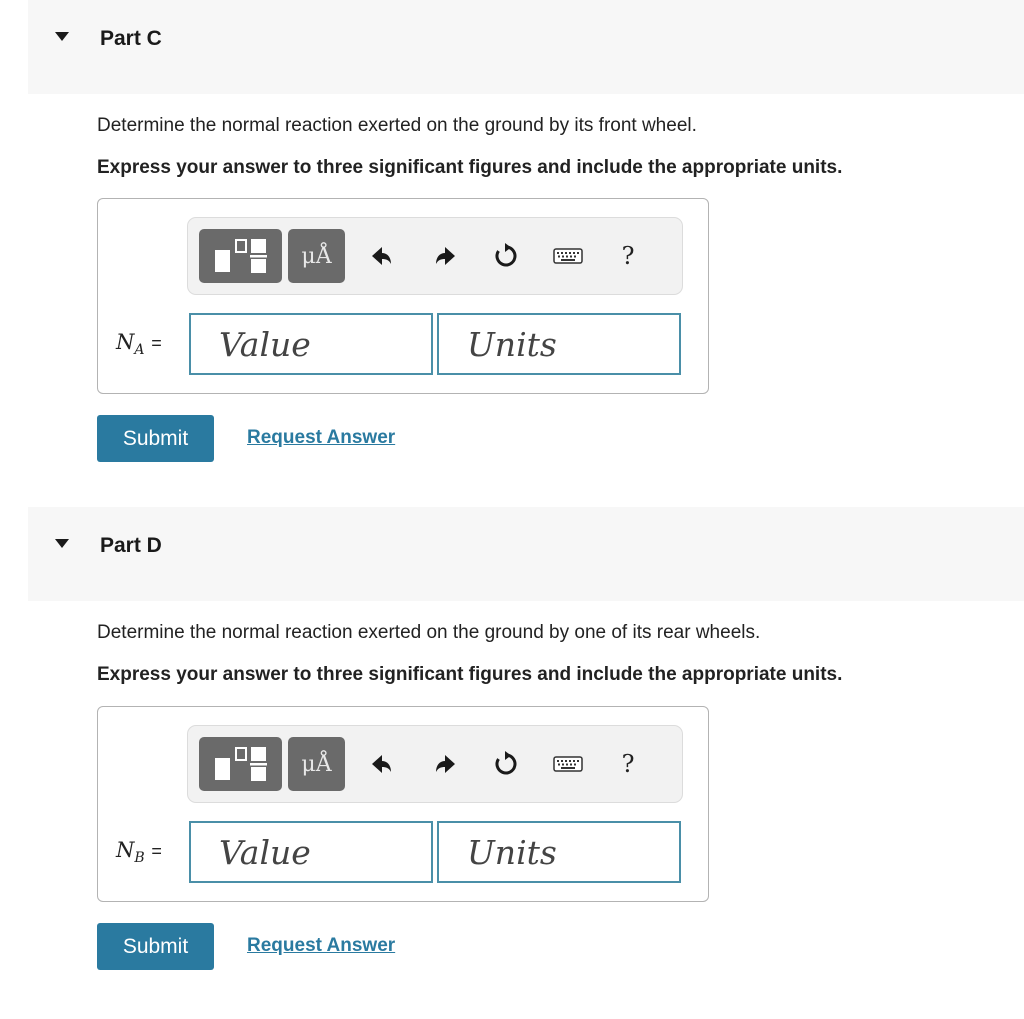 The image size is (1024, 1019). What do you see at coordinates (403, 804) in the screenshot?
I see `answer-box: μÅ ? NB =` at bounding box center [403, 804].